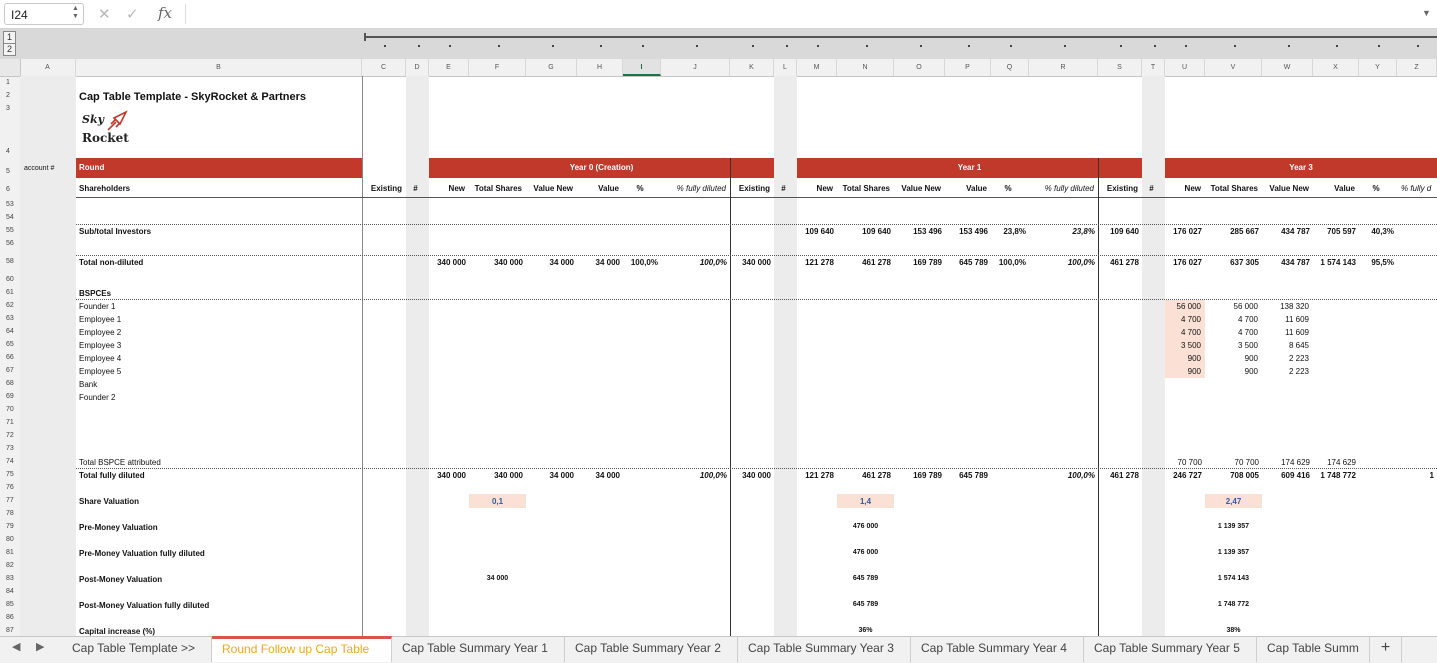  What do you see at coordinates (104, 14) in the screenshot?
I see `cancel-icon: ✕` at bounding box center [104, 14].